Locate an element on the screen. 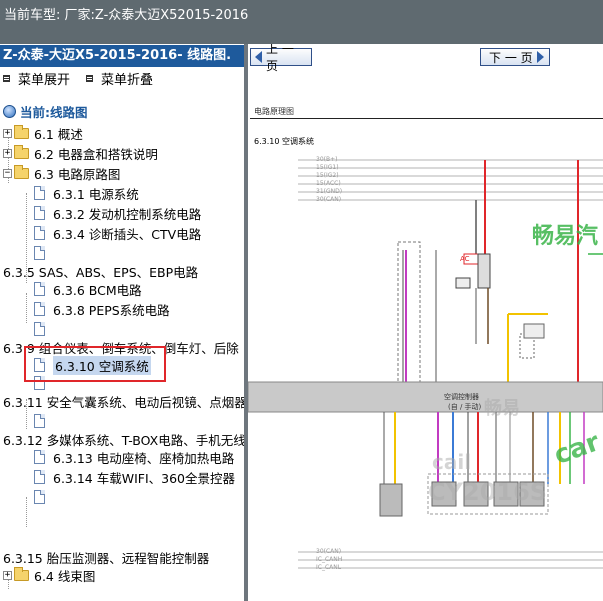  tree-item-6-3-12: 6.3.12 多媒体系统、T-BOX电路、手机无线 is located at coordinates (123, 439).